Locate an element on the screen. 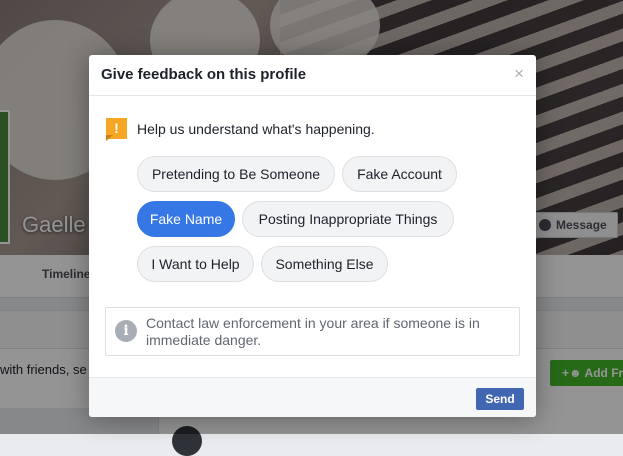  dialog-footer: Send is located at coordinates (312, 397).